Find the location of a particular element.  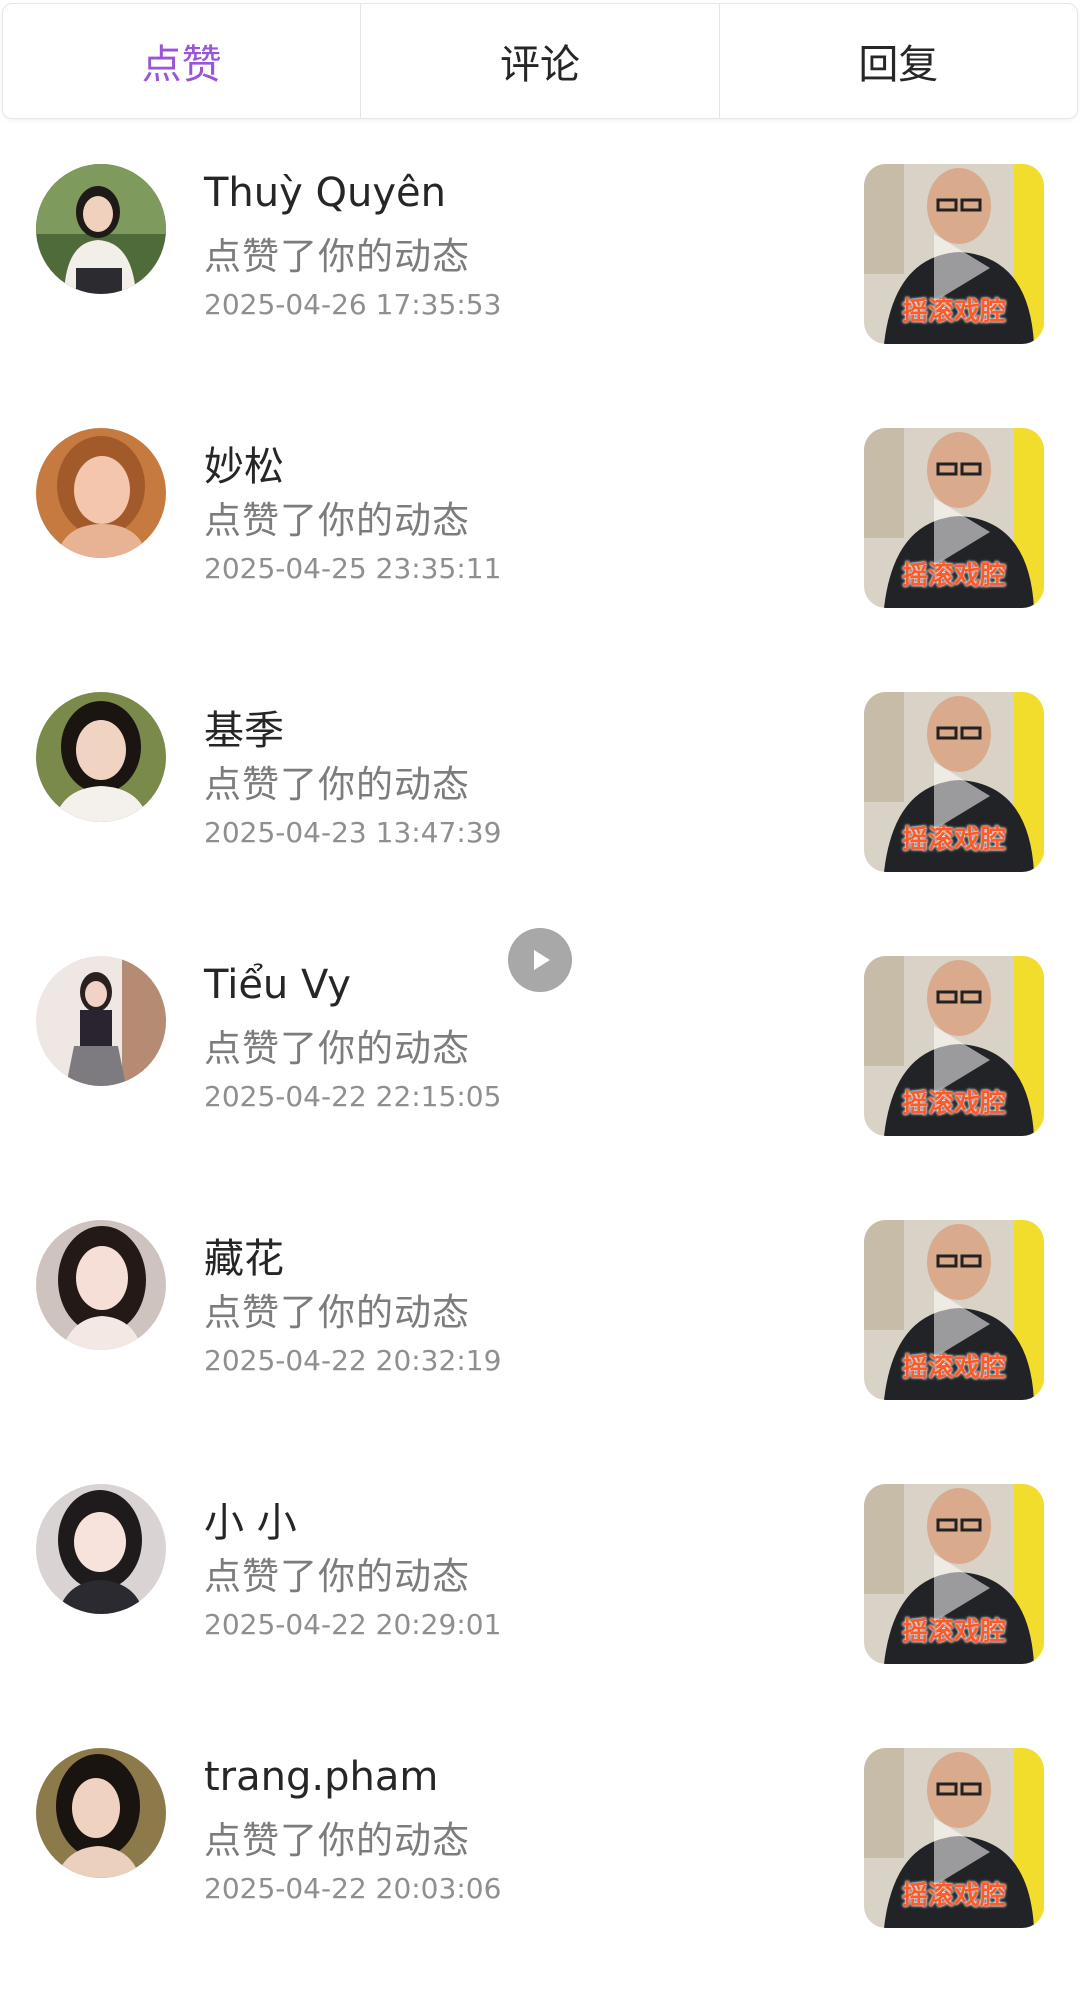

user-name: Tiểu Vy is located at coordinates (277, 985).